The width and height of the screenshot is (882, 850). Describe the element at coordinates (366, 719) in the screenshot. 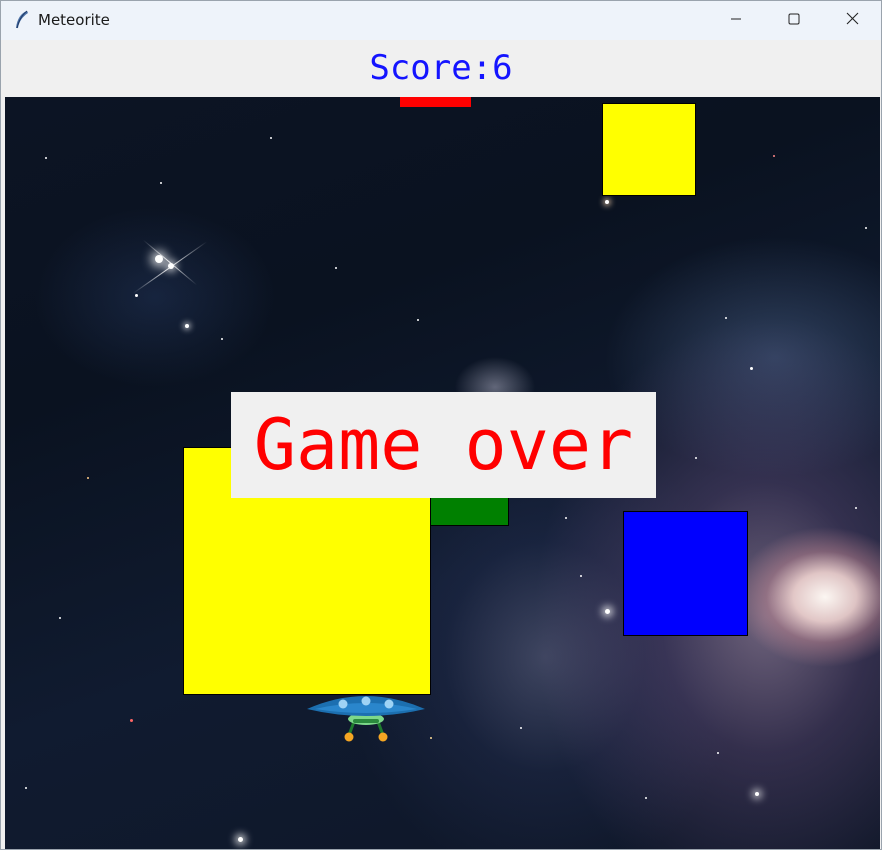

I see `ufo-spaceship` at that location.